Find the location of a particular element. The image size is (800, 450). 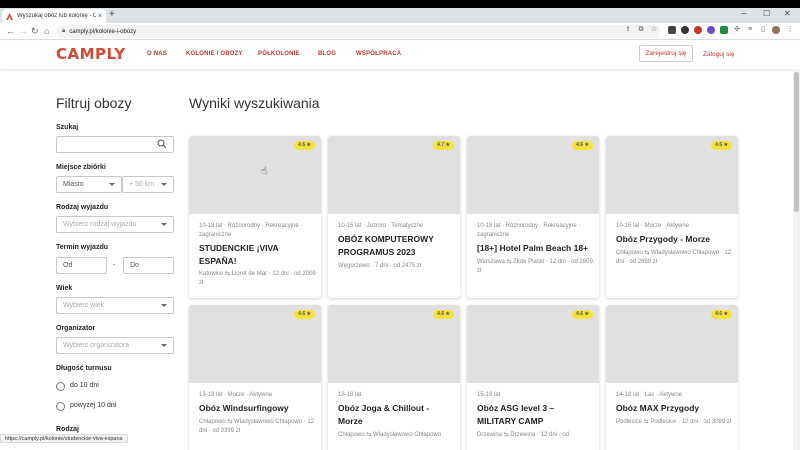

camp-title: [18+] Hotel Palm Beach 18+ is located at coordinates (535, 248).